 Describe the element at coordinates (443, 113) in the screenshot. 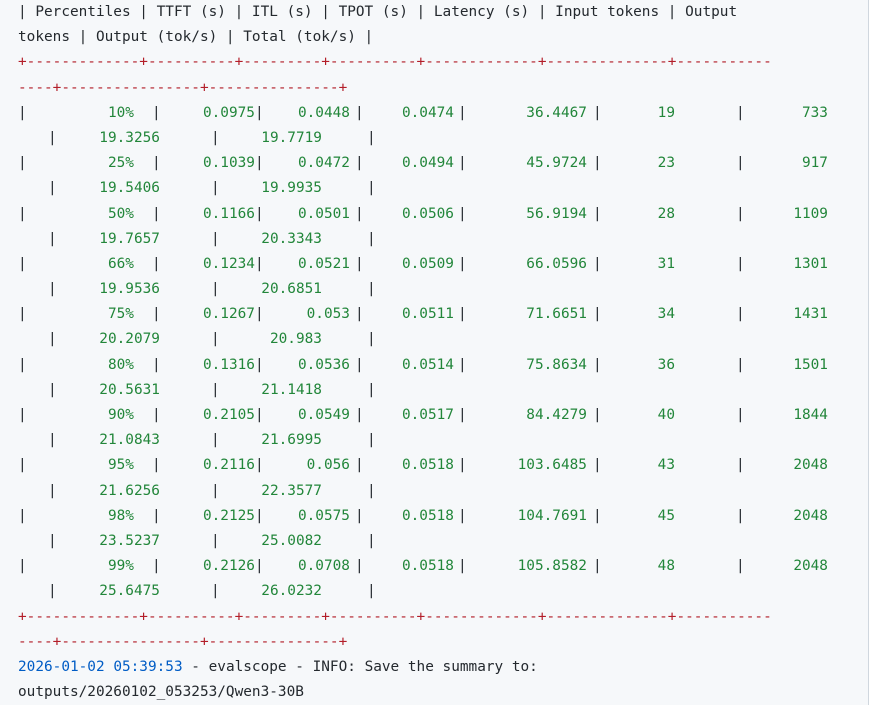

I see `table-row: | | | | | | | 10% 0.0975 0.0448 0.0474 36.4467 19 733` at that location.